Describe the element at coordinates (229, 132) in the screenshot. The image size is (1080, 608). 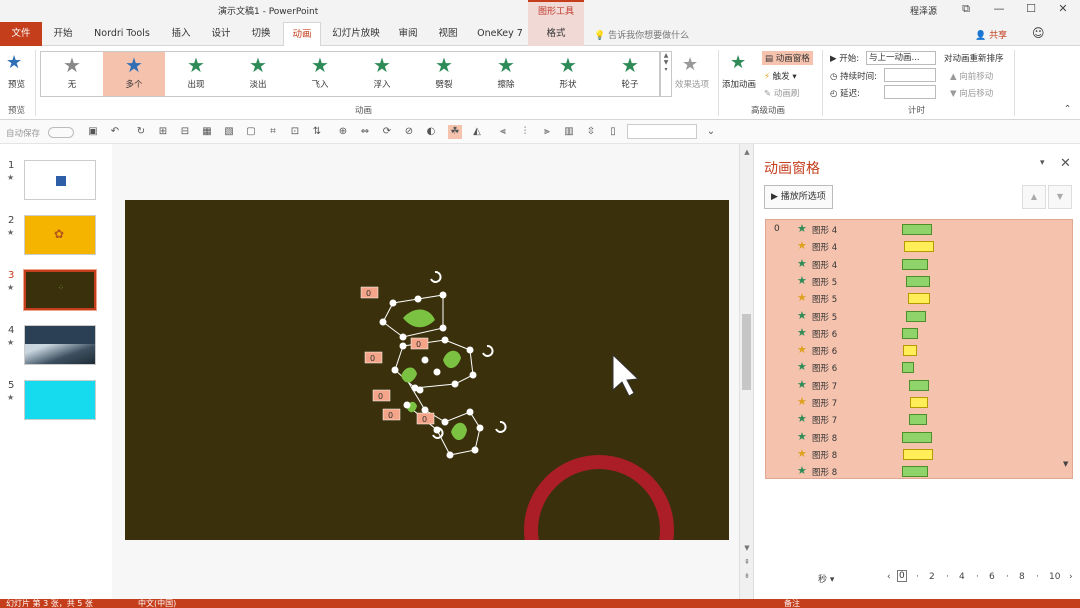
I see `ungroup-icon: ▧` at that location.